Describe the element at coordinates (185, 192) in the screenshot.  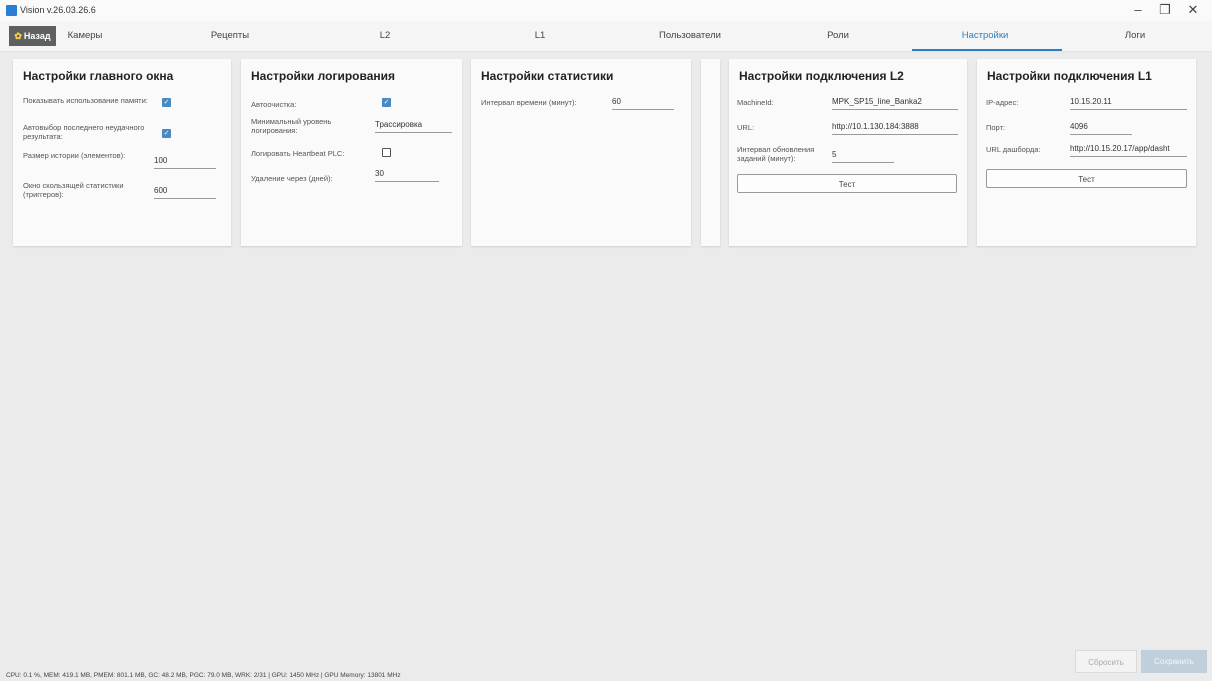
I see `sliding-window-input: 600` at that location.